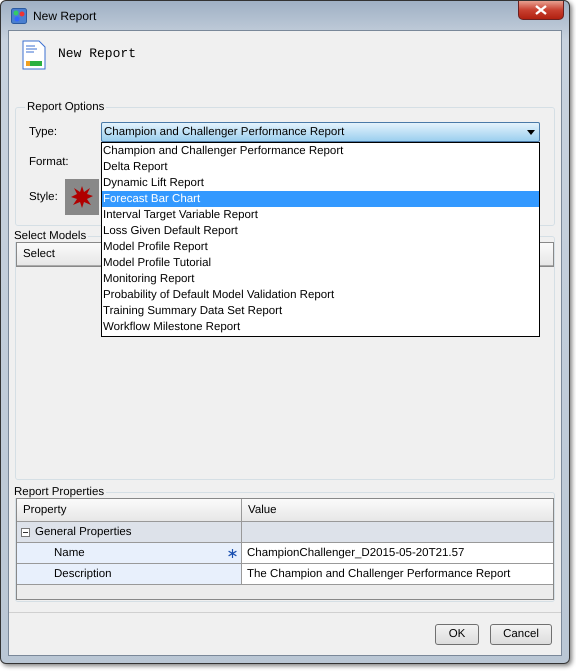 The width and height of the screenshot is (576, 671). Describe the element at coordinates (83, 532) in the screenshot. I see `group-label: General Properties` at that location.